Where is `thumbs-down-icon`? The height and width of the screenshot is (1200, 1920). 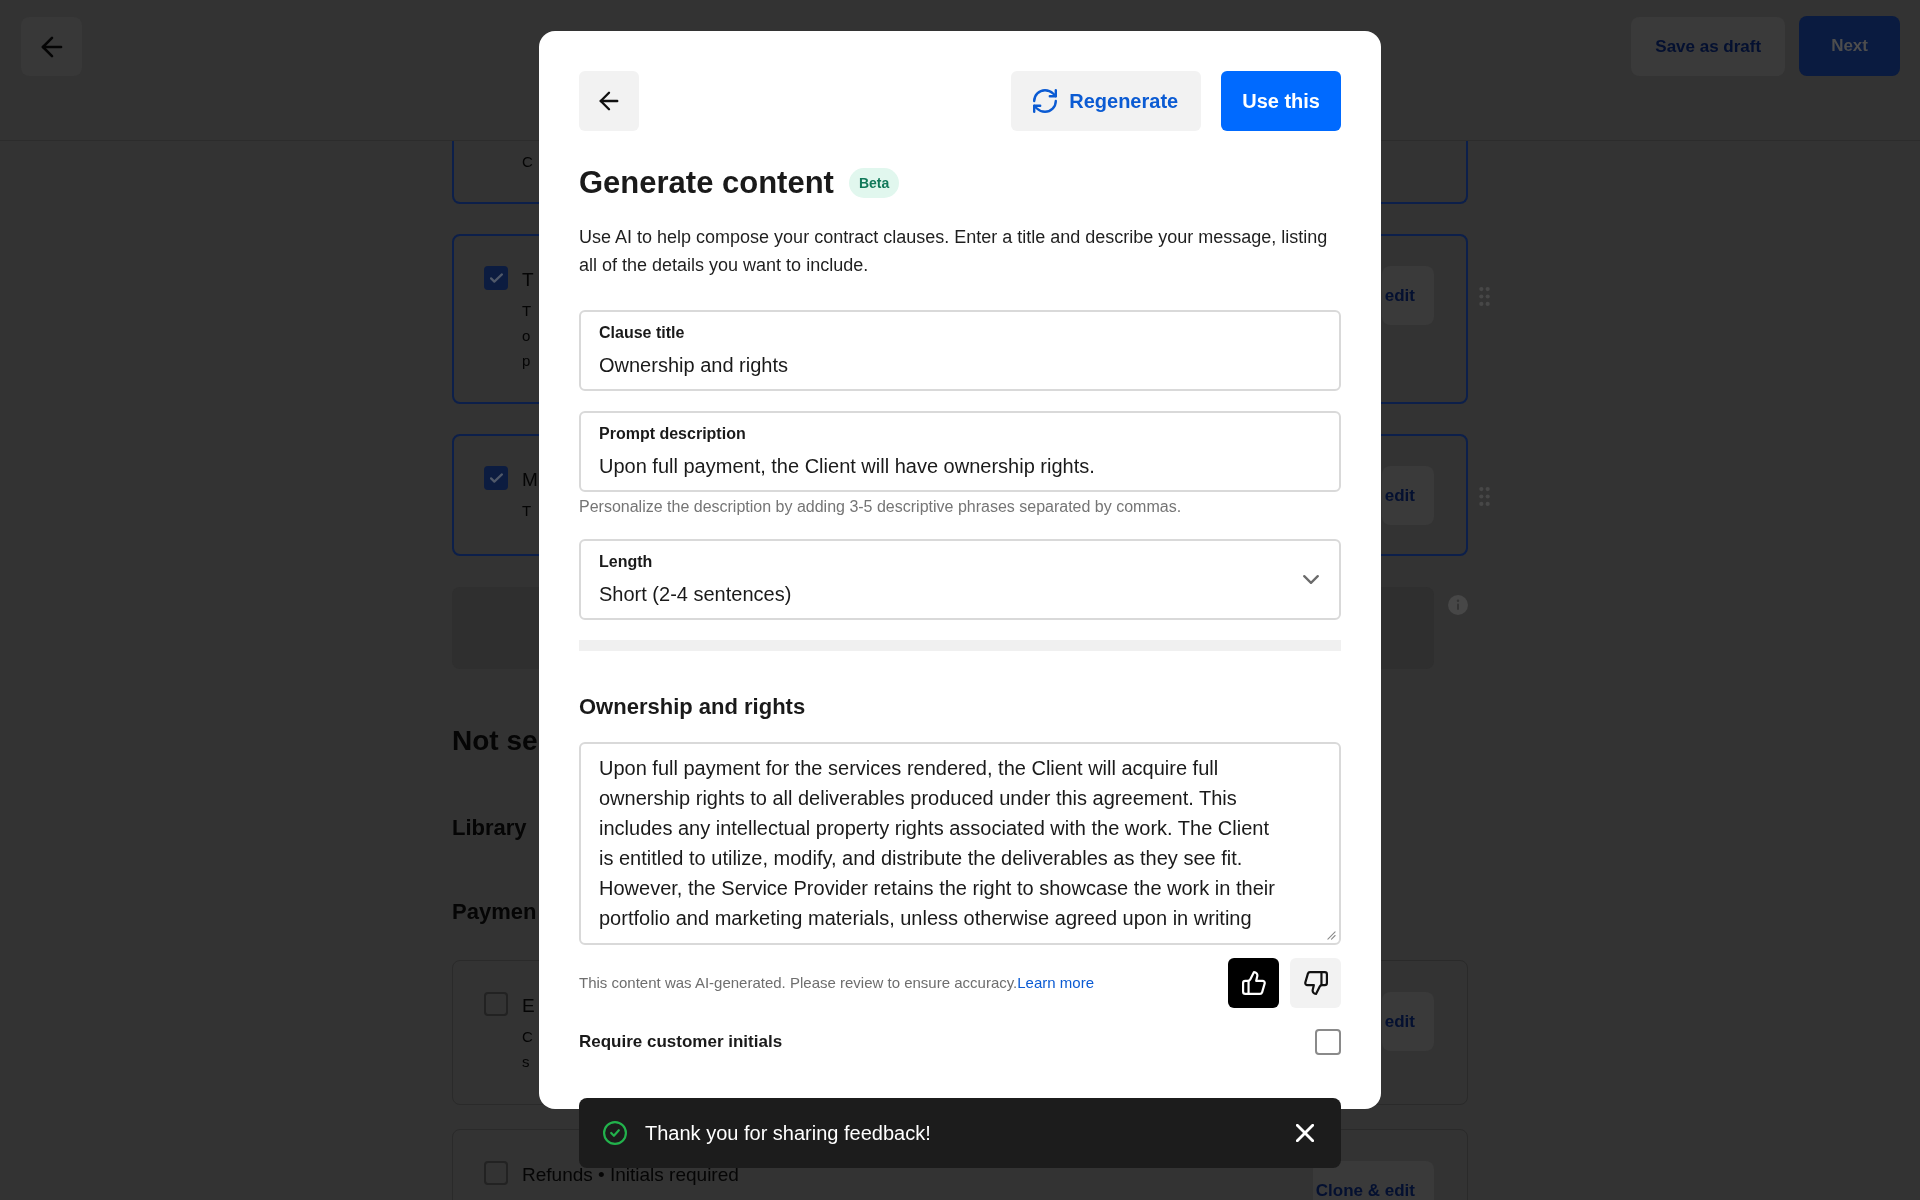
thumbs-down-icon is located at coordinates (1315, 983).